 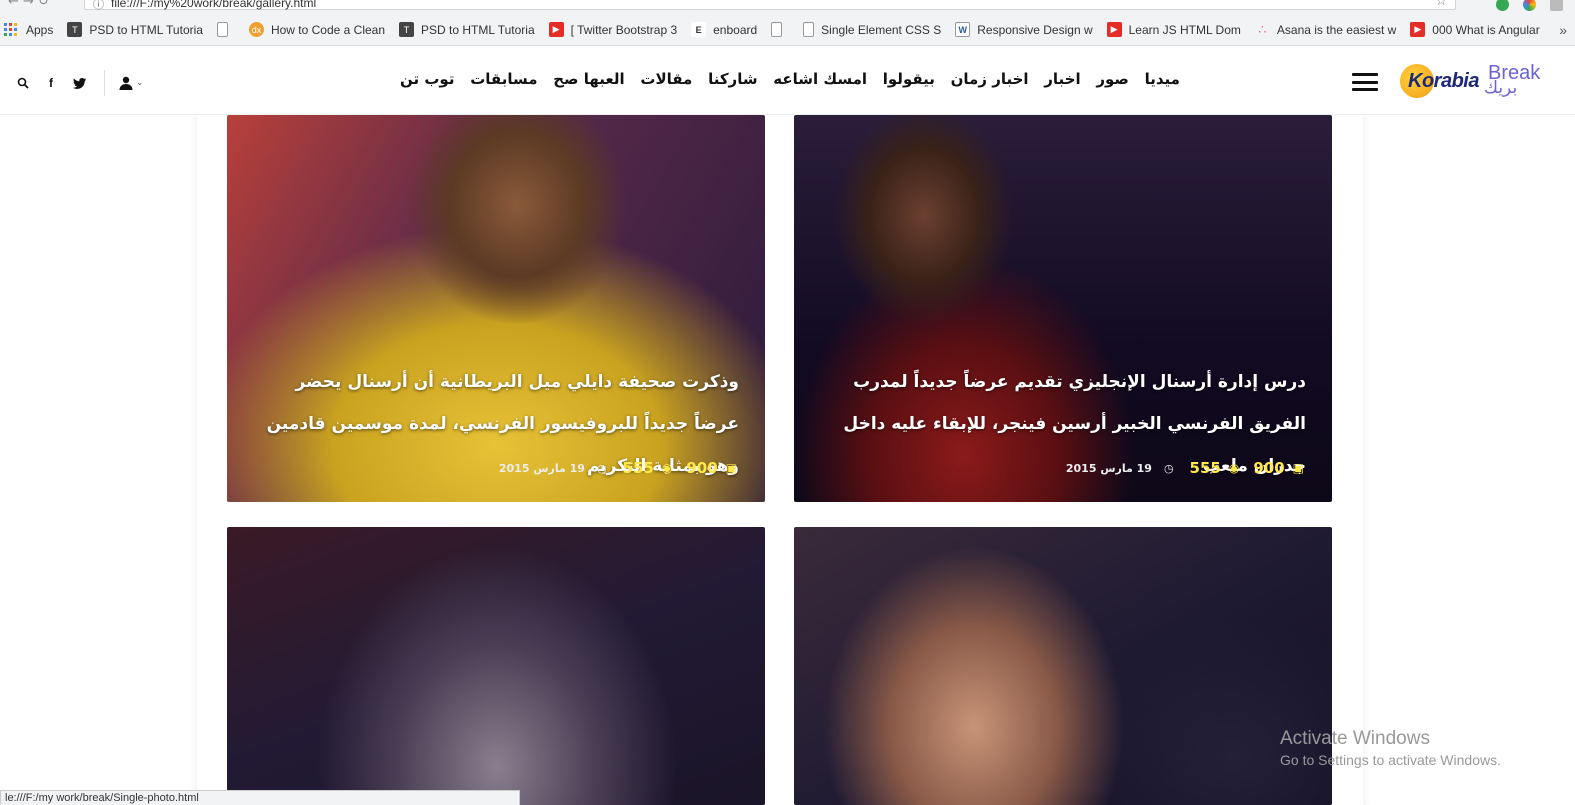 What do you see at coordinates (40, 29) in the screenshot?
I see `bookmark-label: Apps` at bounding box center [40, 29].